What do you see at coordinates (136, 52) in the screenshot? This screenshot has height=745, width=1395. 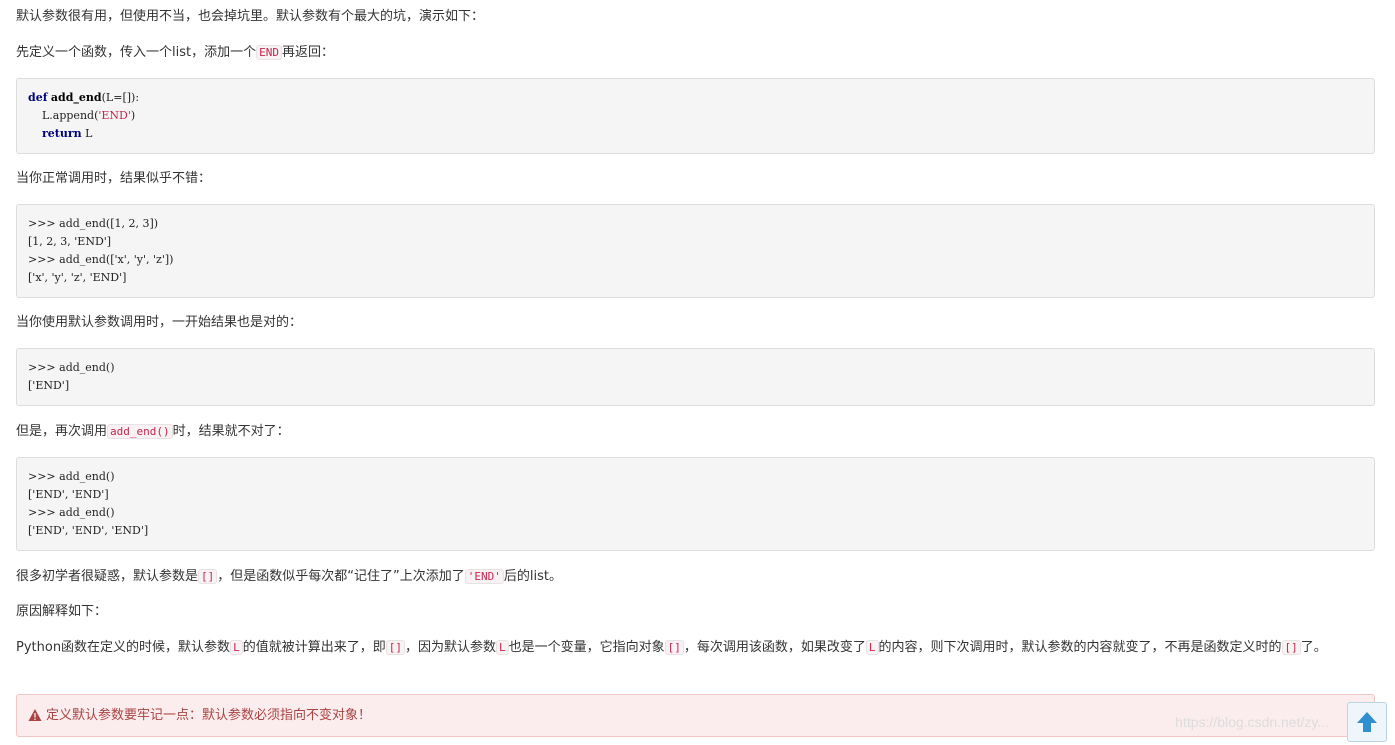 I see `paragraph-text: 先定义一个函数，传入一个list，添加一个` at bounding box center [136, 52].